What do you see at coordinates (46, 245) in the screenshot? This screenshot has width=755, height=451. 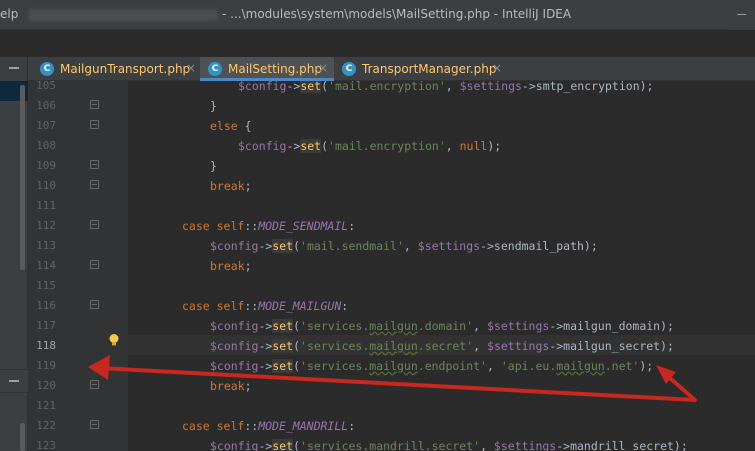 I see `line-number: 113` at bounding box center [46, 245].